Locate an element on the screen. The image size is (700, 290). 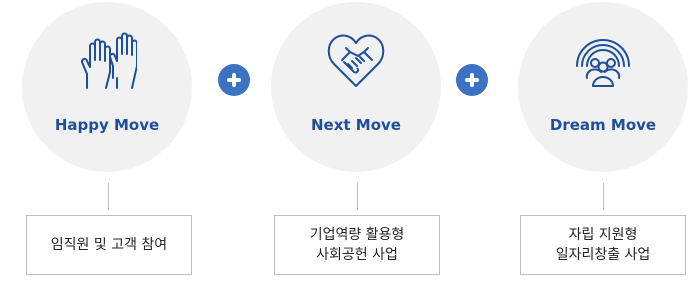
description-line: 자립 지원형 is located at coordinates (603, 235).